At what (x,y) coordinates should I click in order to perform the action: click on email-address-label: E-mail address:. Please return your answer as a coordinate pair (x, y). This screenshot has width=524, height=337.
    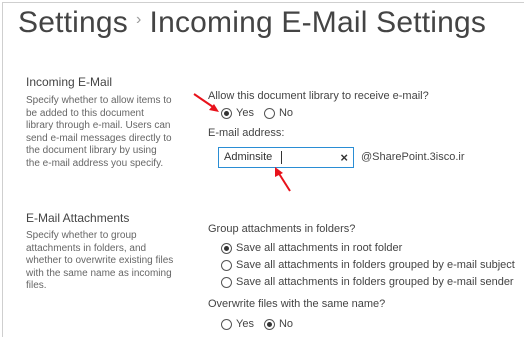
    Looking at the image, I should click on (246, 133).